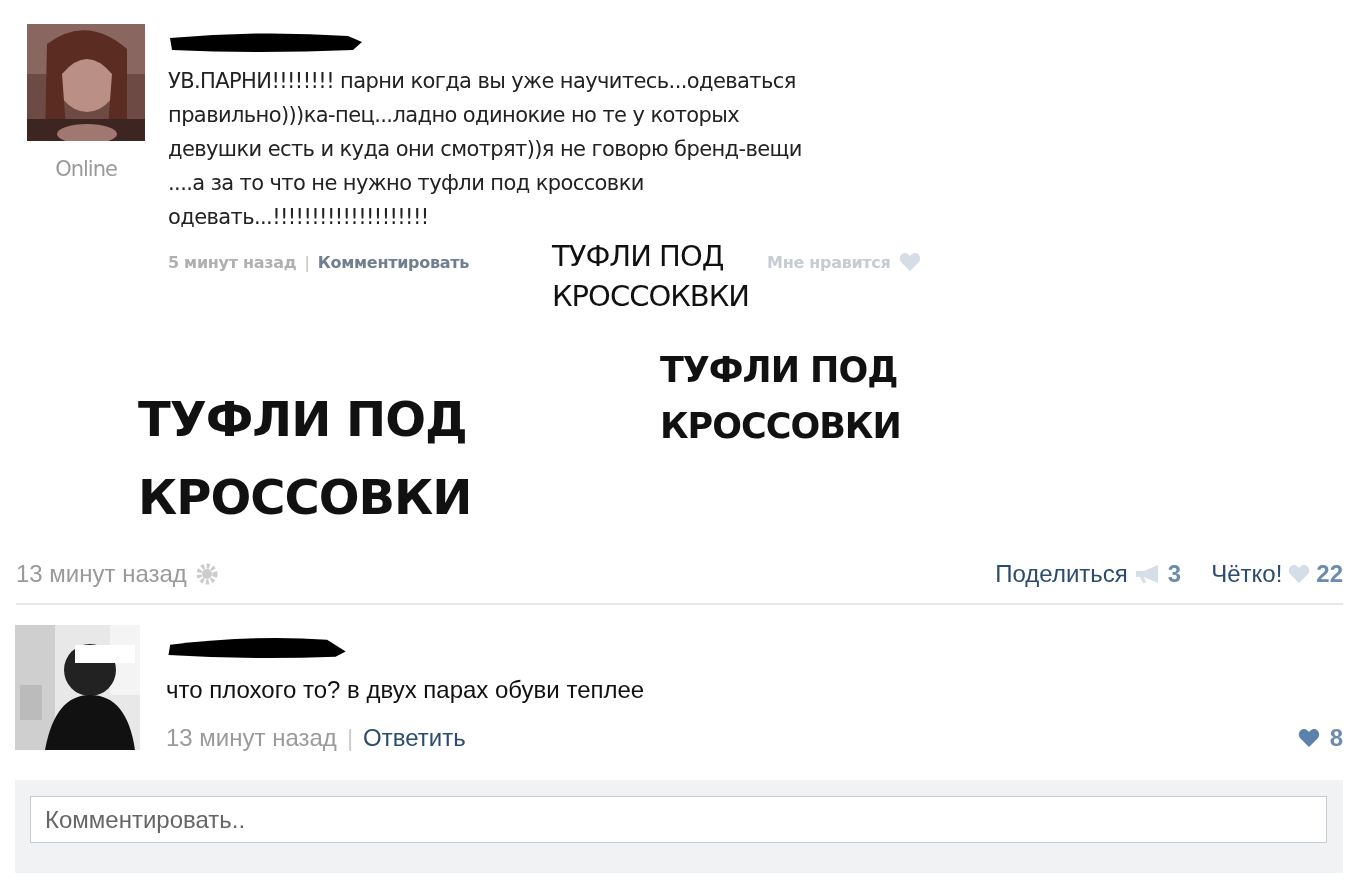 This screenshot has width=1361, height=893. What do you see at coordinates (1336, 738) in the screenshot?
I see `like-count: 8` at bounding box center [1336, 738].